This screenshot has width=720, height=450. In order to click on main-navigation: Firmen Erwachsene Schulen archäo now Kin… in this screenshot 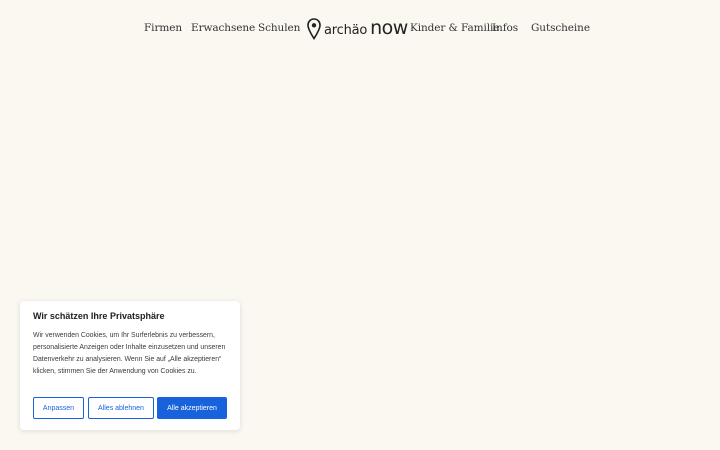, I will do `click(360, 29)`.